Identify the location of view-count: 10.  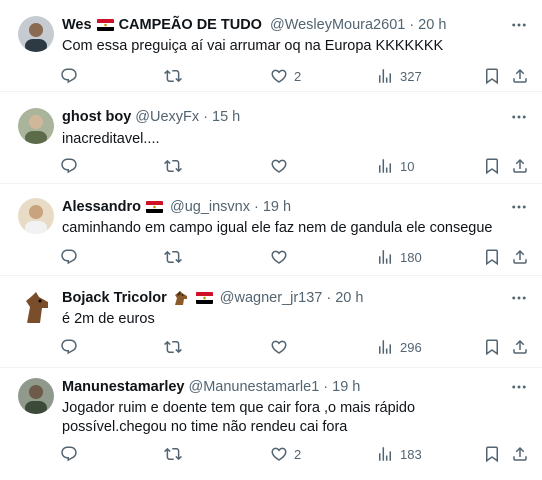
(407, 166).